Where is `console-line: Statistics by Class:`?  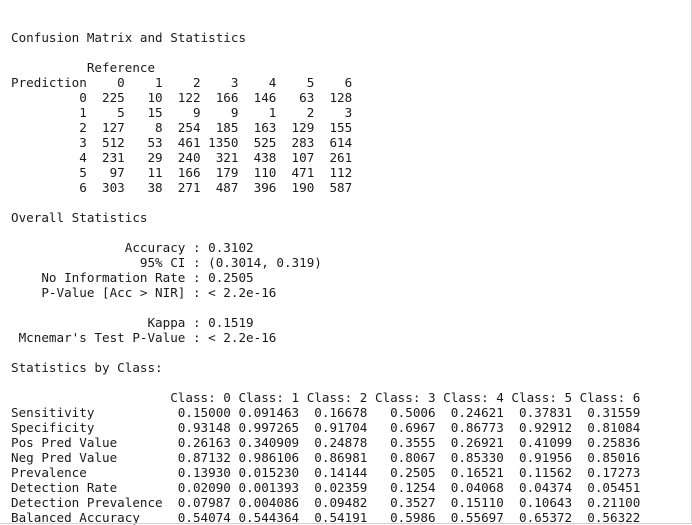 console-line: Statistics by Class: is located at coordinates (87, 367).